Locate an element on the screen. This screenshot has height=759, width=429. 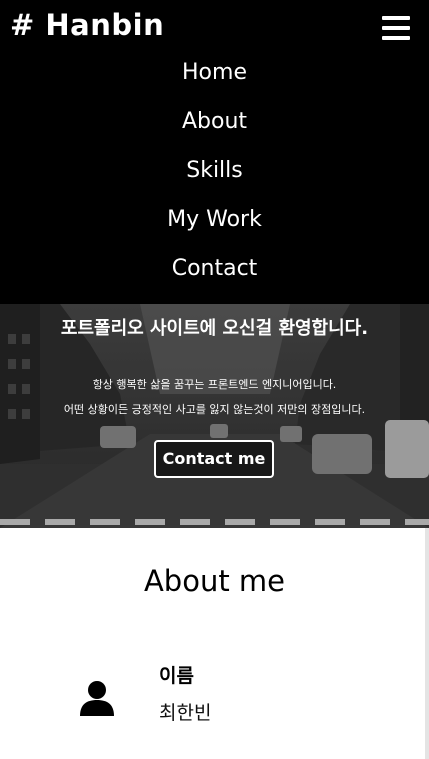
about-title: About me is located at coordinates (214, 581).